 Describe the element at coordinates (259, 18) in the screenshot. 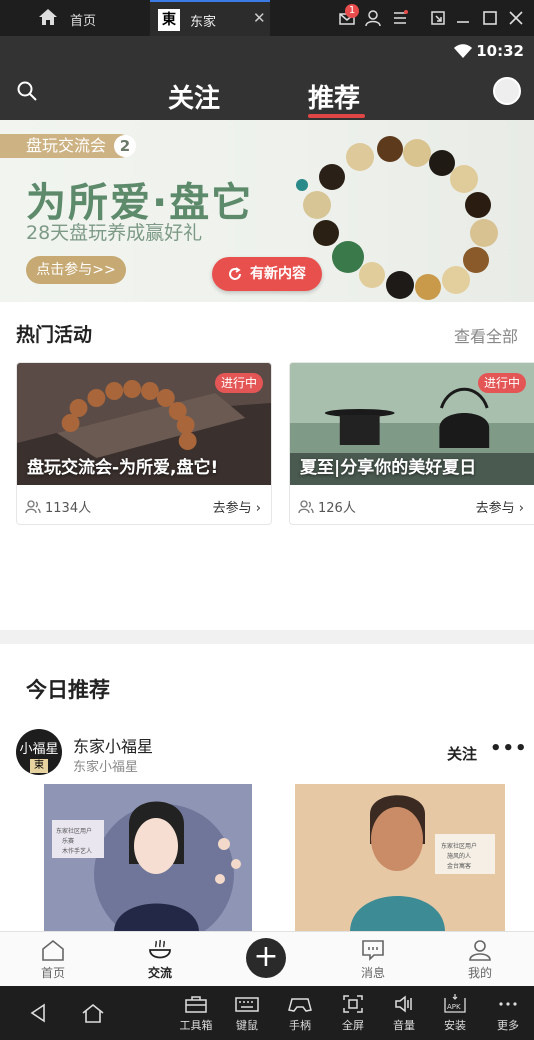

I see `close-tab-icon: ✕` at that location.